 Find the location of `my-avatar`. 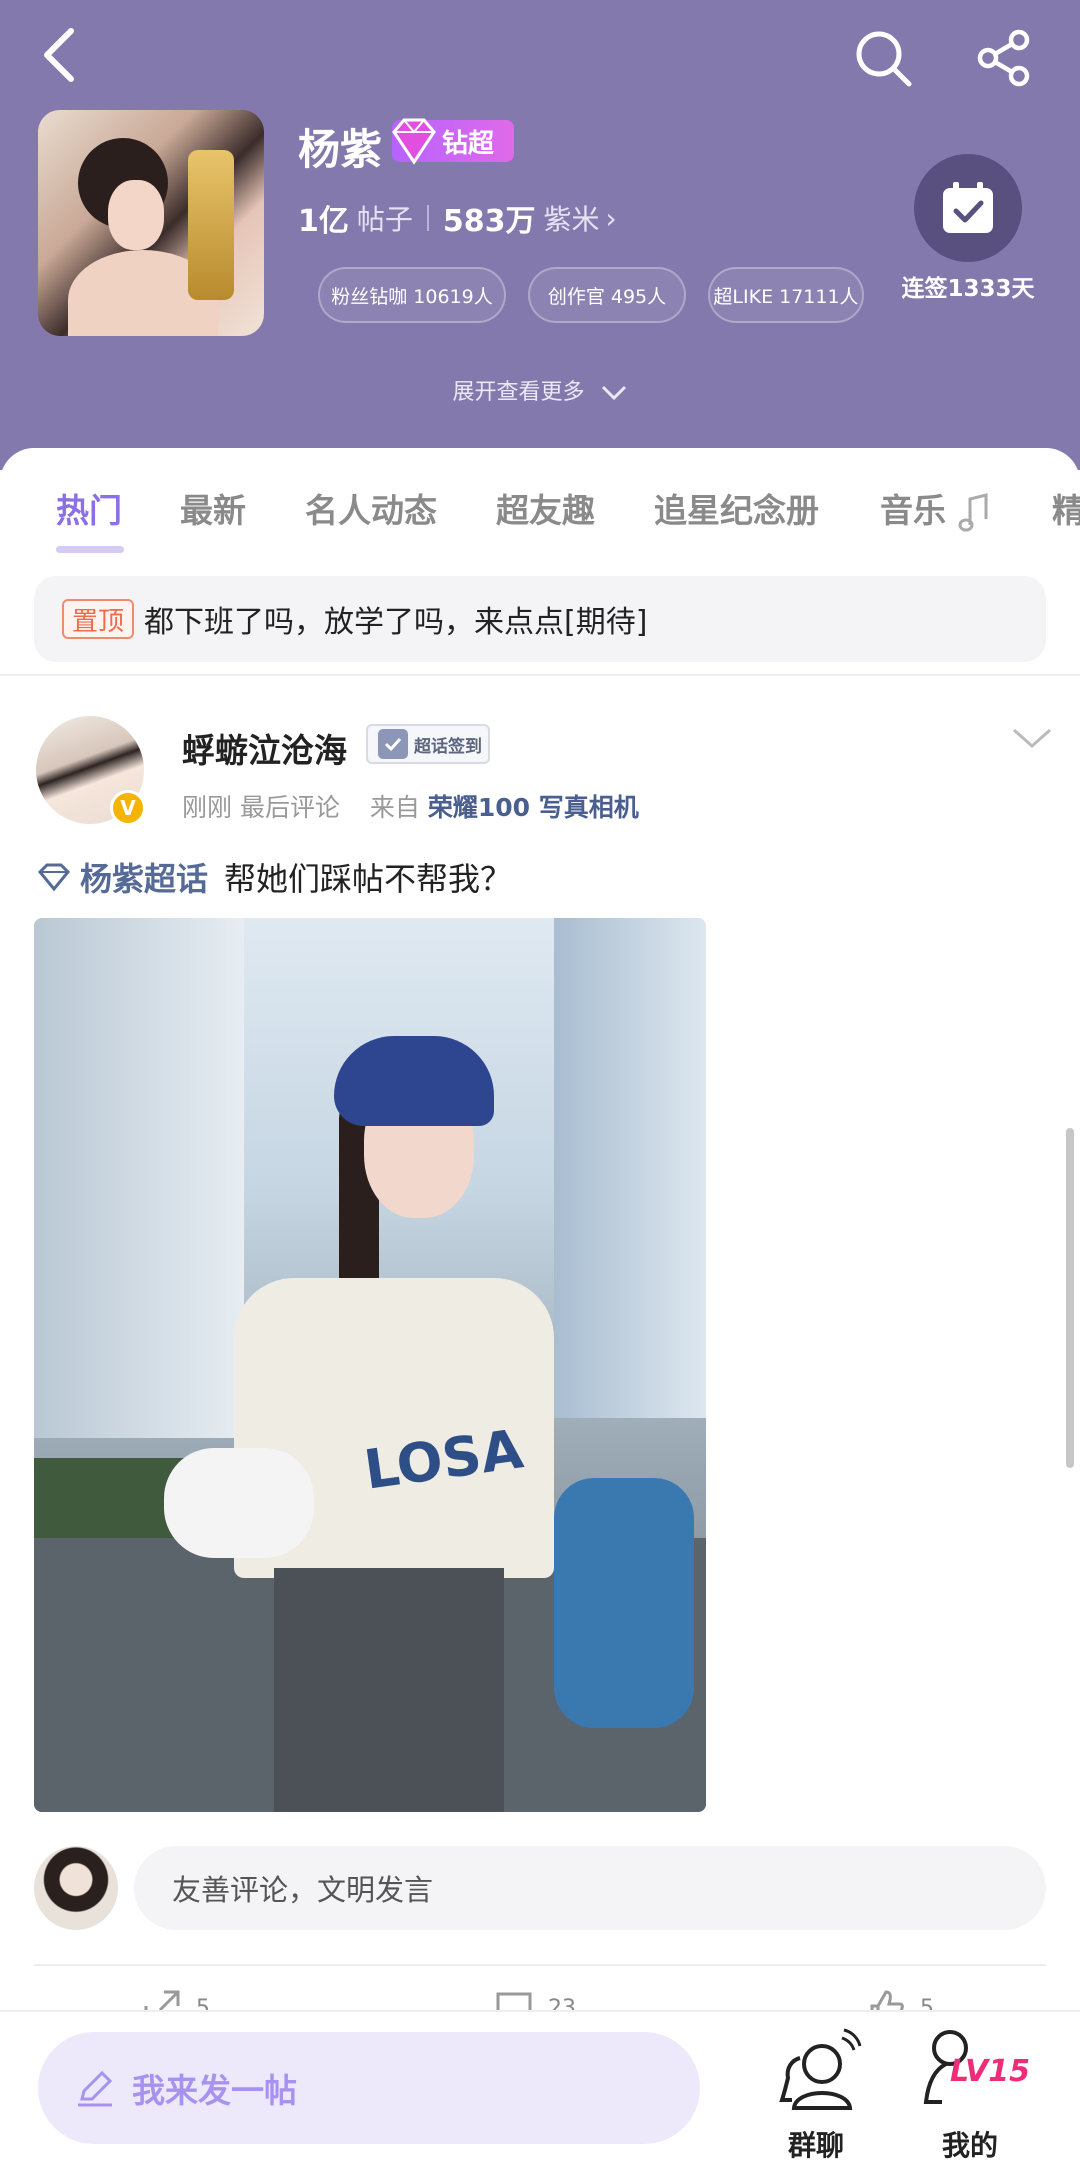

my-avatar is located at coordinates (76, 1888).